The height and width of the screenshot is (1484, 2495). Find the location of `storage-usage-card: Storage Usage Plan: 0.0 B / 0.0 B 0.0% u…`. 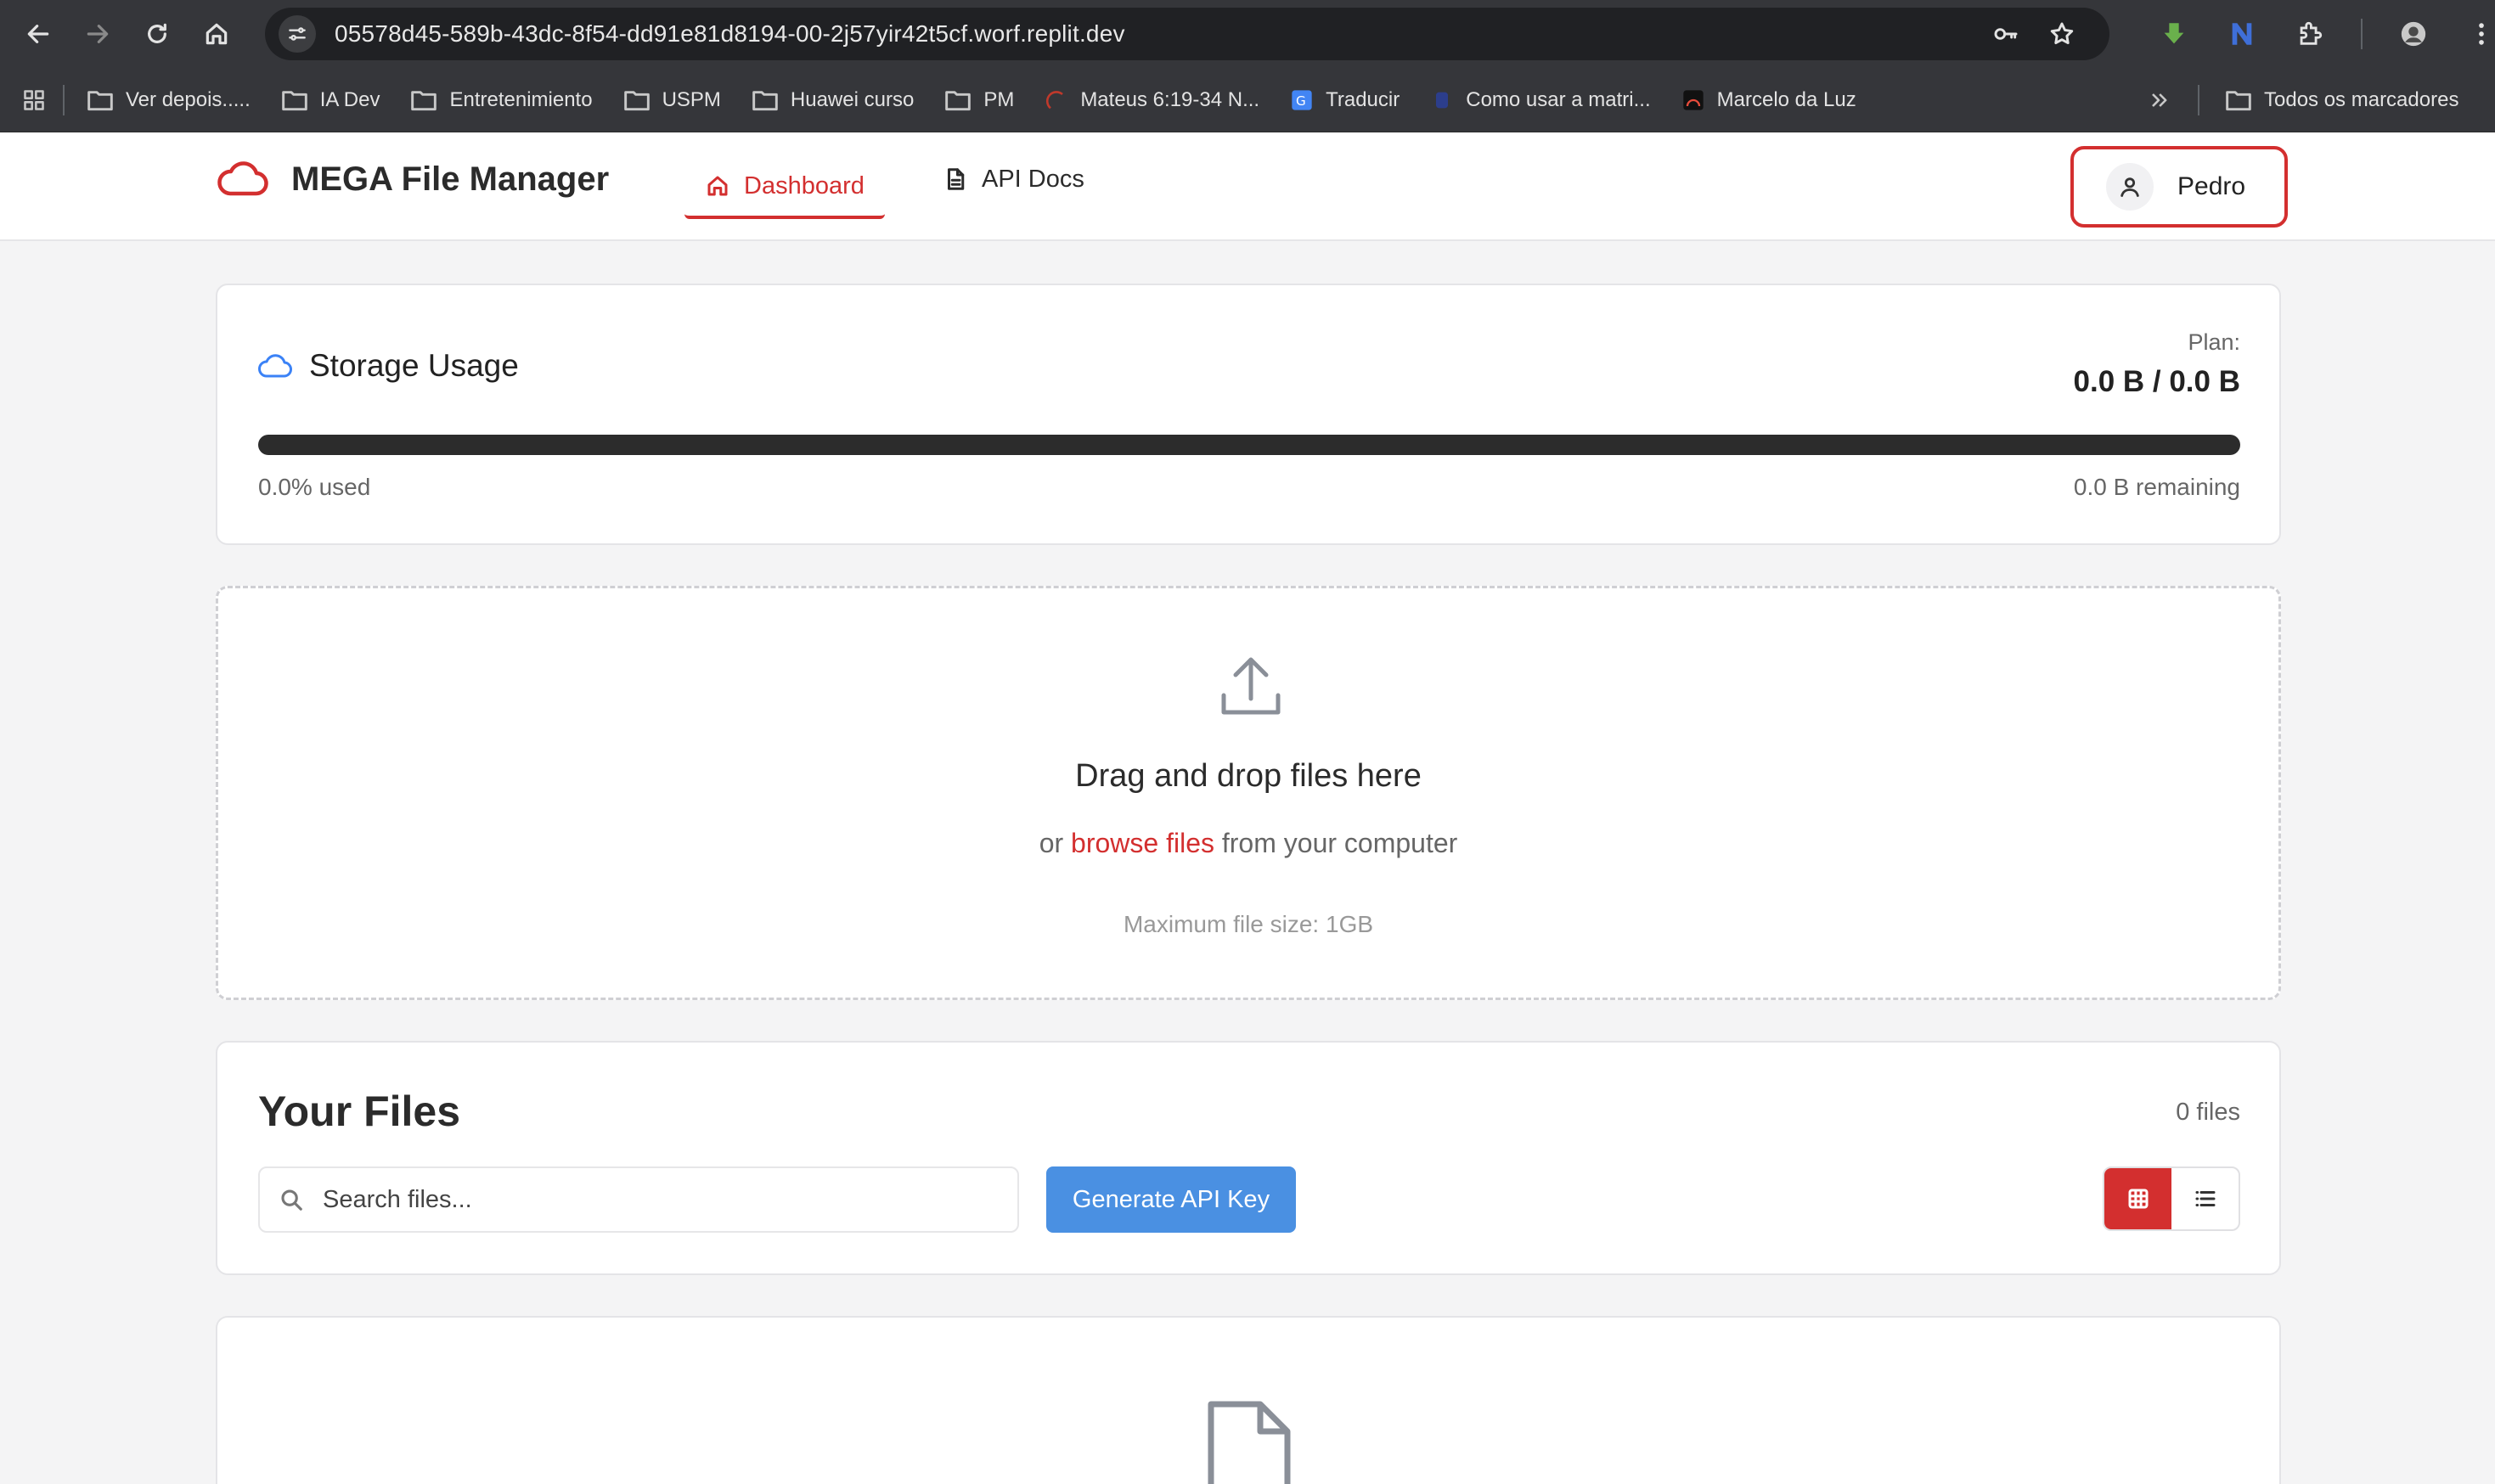

storage-usage-card: Storage Usage Plan: 0.0 B / 0.0 B 0.0% u… is located at coordinates (1248, 414).